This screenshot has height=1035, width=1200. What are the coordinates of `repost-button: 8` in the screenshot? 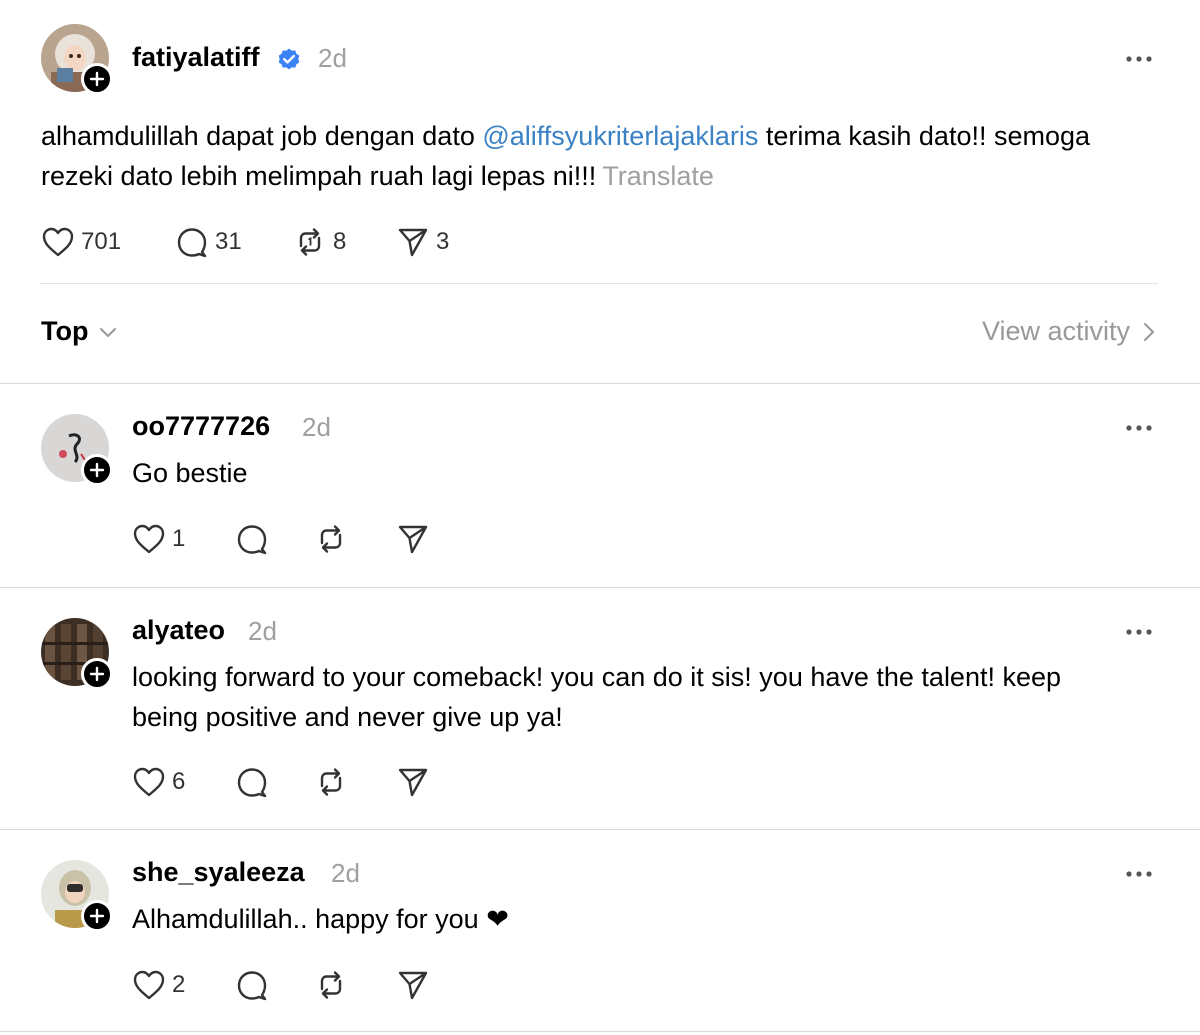 It's located at (319, 242).